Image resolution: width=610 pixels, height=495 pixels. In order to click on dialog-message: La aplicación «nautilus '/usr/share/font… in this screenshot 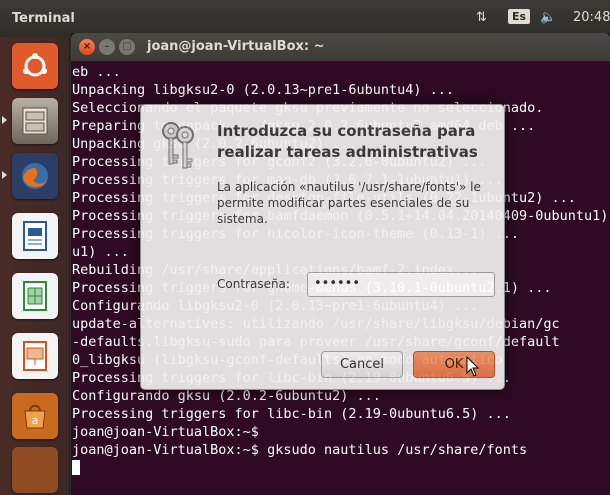, I will do `click(349, 203)`.